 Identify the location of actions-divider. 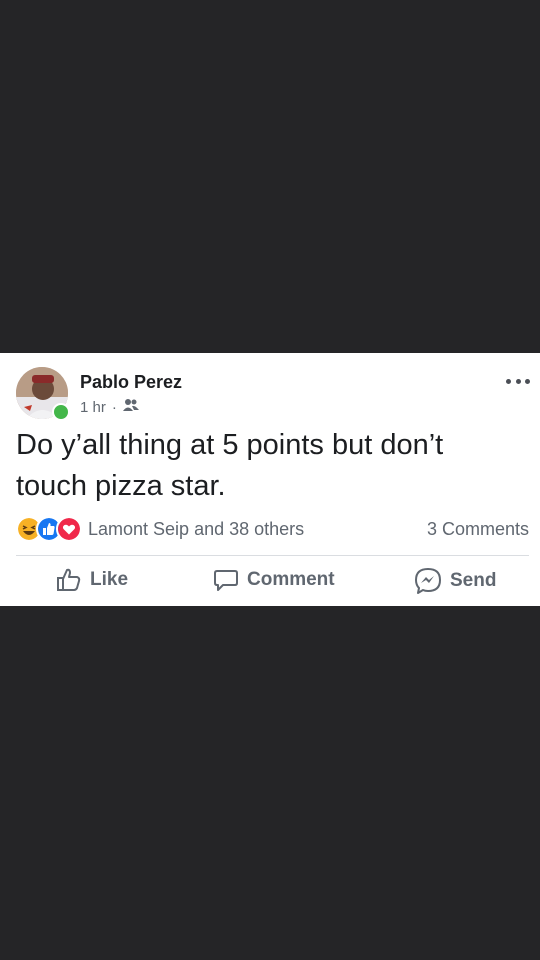
(272, 555).